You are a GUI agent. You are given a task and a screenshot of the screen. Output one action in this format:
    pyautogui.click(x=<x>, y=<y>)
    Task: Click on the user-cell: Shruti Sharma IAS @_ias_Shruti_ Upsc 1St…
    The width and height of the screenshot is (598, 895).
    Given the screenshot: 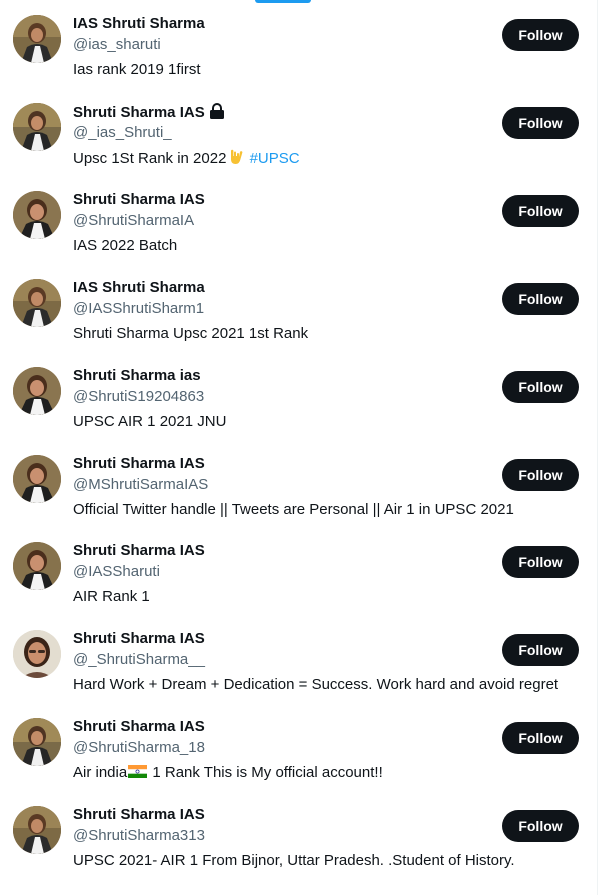 What is the action you would take?
    pyautogui.click(x=298, y=132)
    